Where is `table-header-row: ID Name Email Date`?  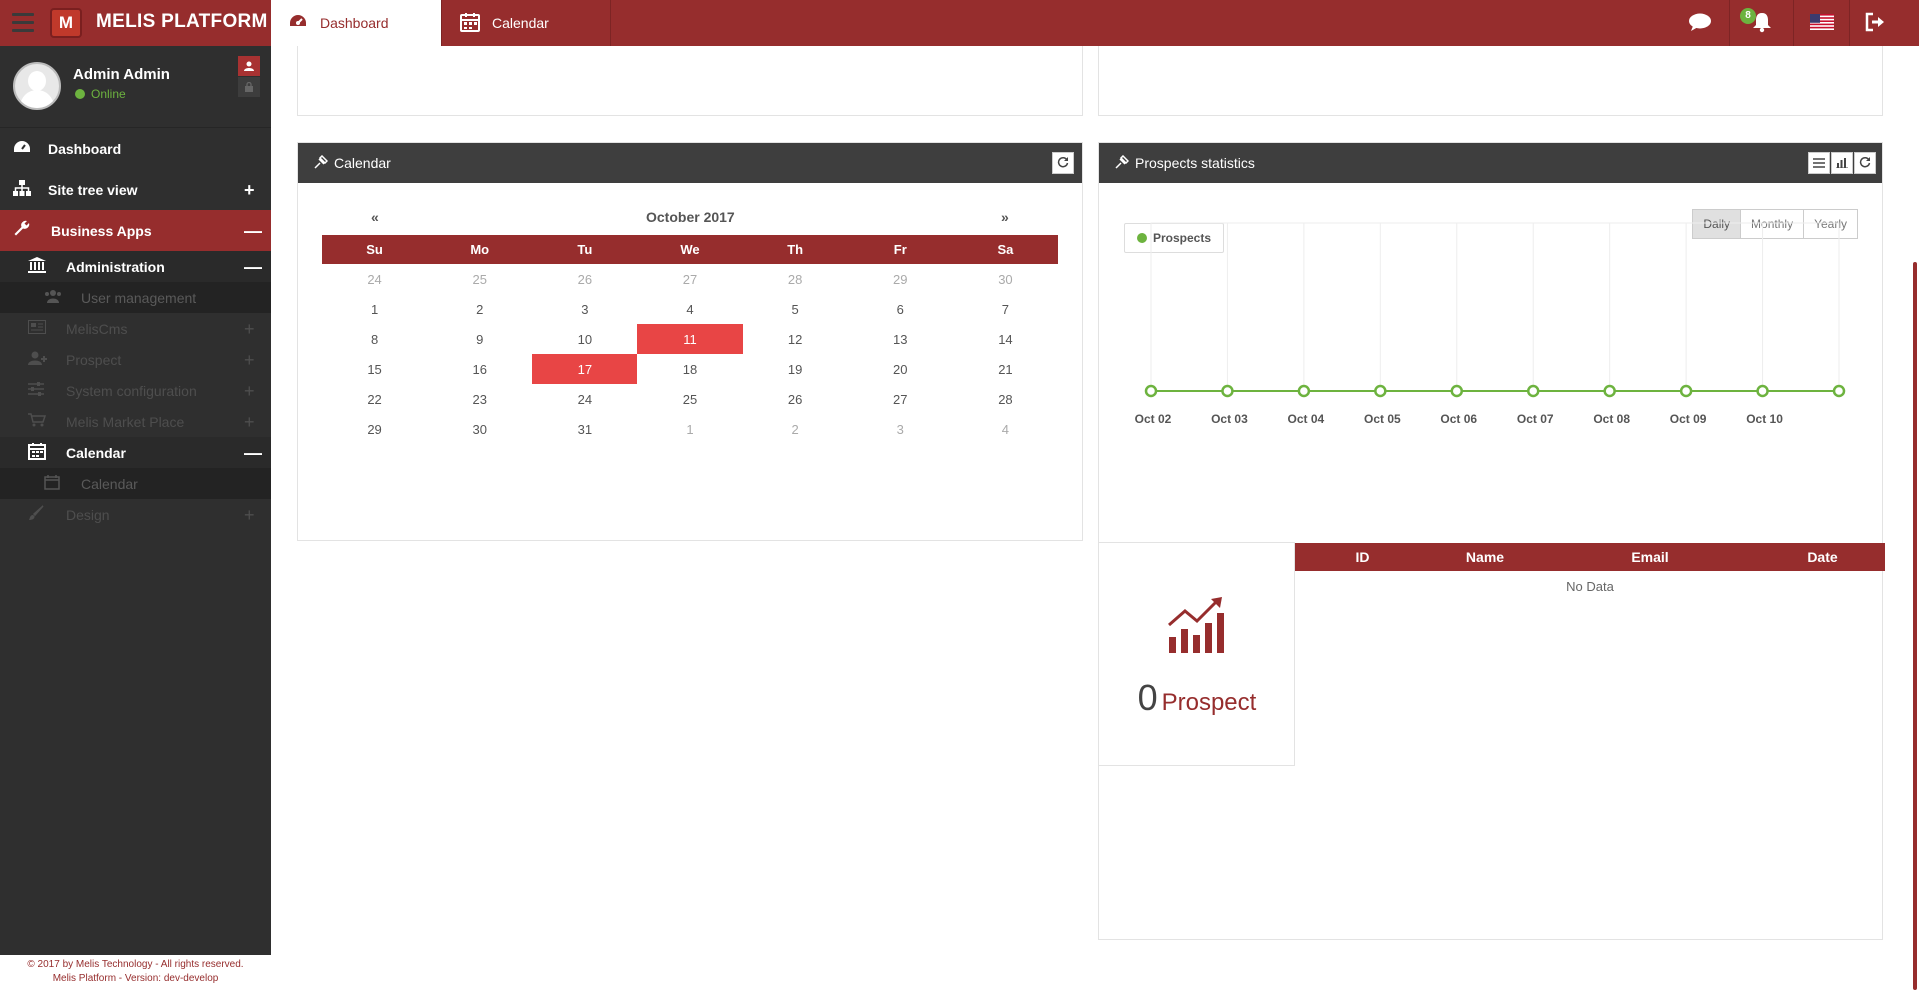 table-header-row: ID Name Email Date is located at coordinates (1590, 557).